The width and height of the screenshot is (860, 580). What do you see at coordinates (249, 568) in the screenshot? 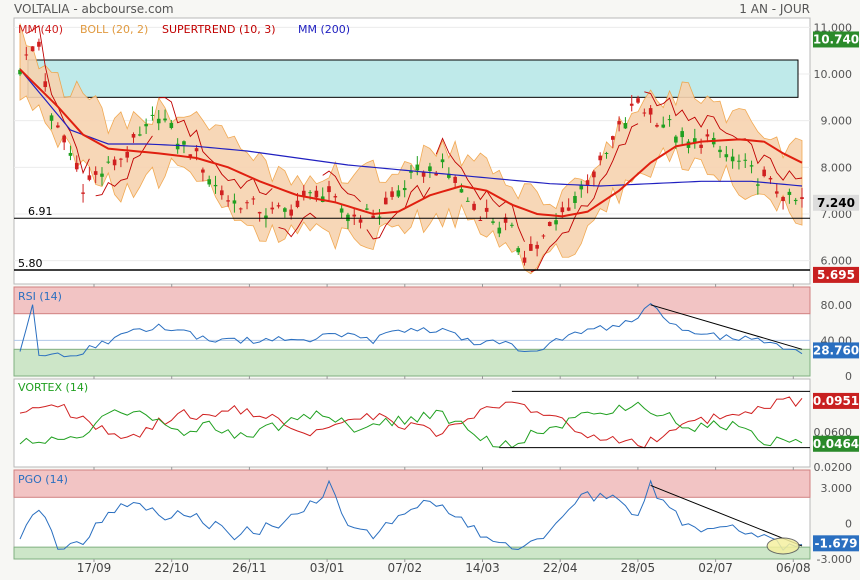
I see `x-tick-label: 26/11` at bounding box center [249, 568].